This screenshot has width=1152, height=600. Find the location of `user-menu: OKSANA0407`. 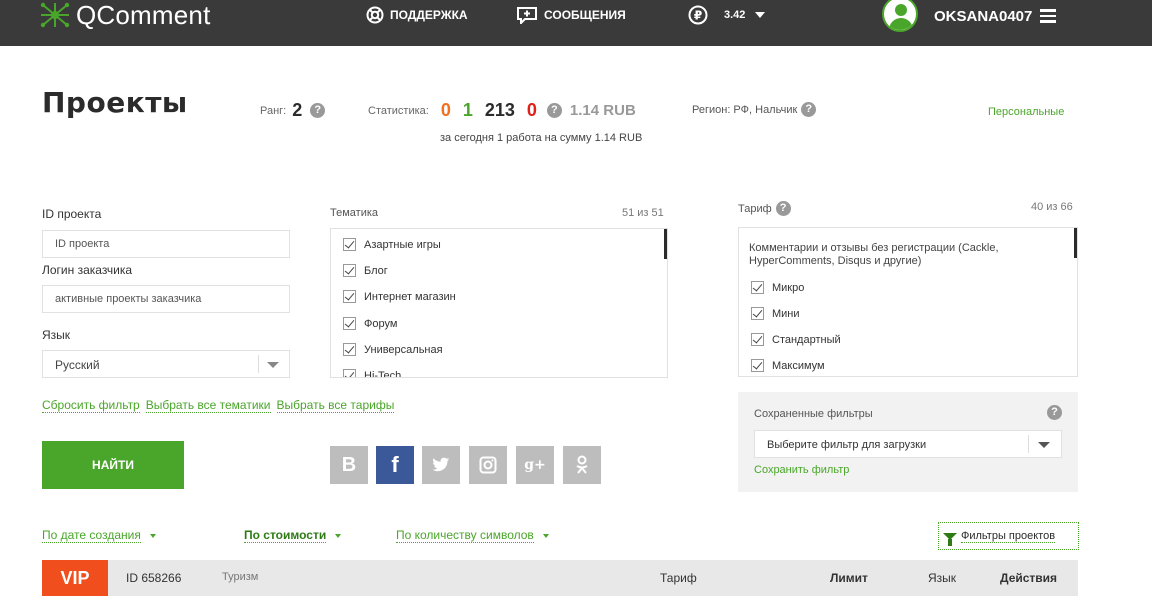

user-menu: OKSANA0407 is located at coordinates (969, 16).